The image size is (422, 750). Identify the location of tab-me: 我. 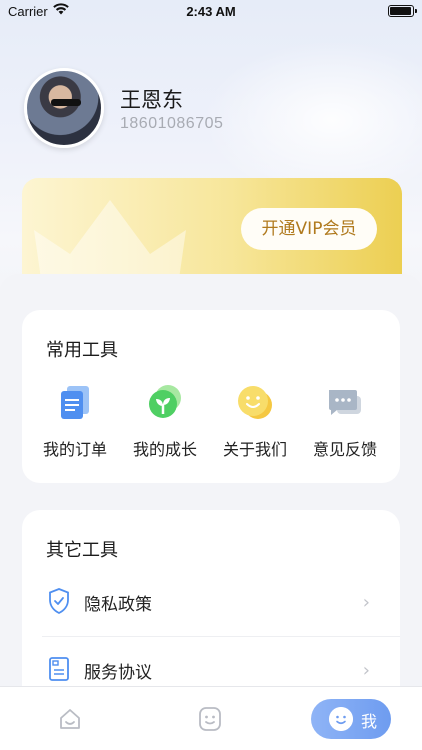
(351, 719).